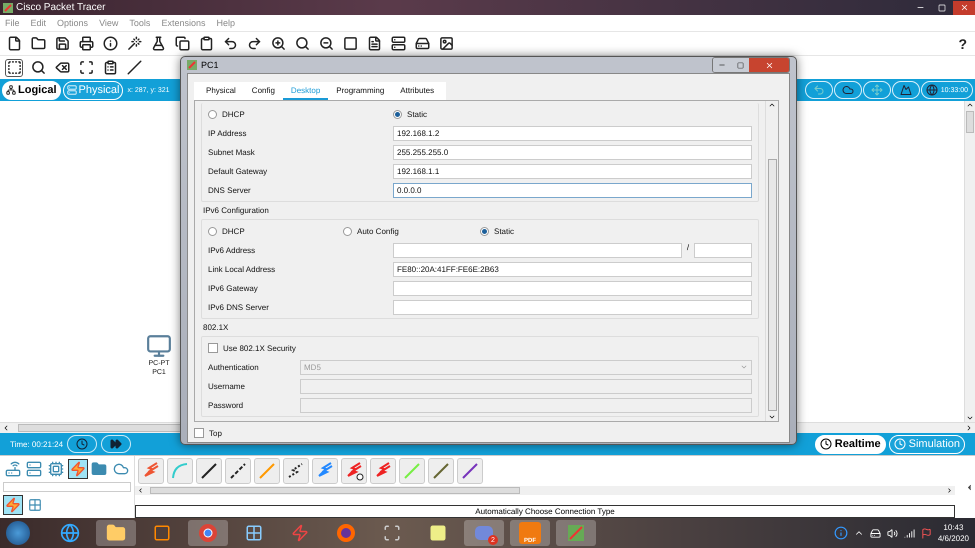 This screenshot has width=975, height=548. I want to click on field-label: DNS Server, so click(230, 190).